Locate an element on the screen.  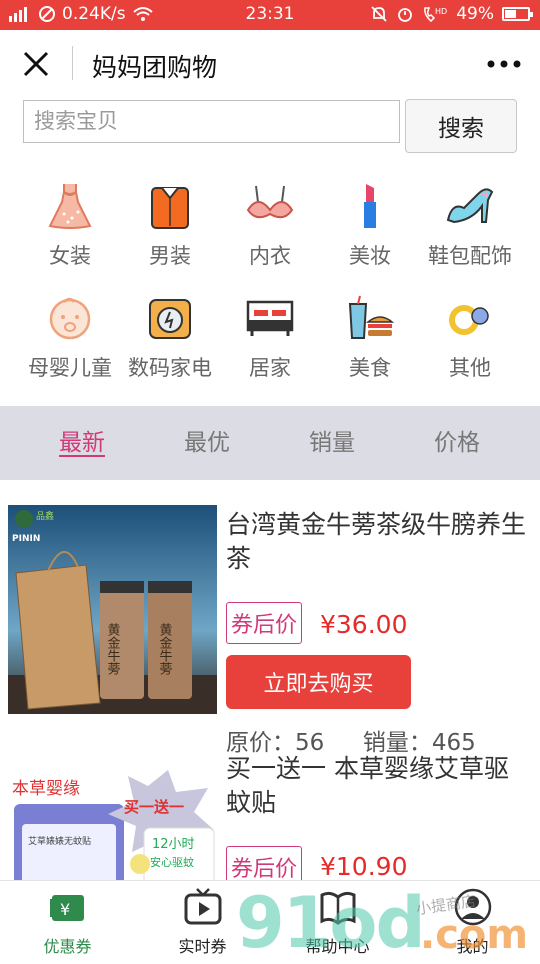
more-menu-icon is located at coordinates (504, 64).